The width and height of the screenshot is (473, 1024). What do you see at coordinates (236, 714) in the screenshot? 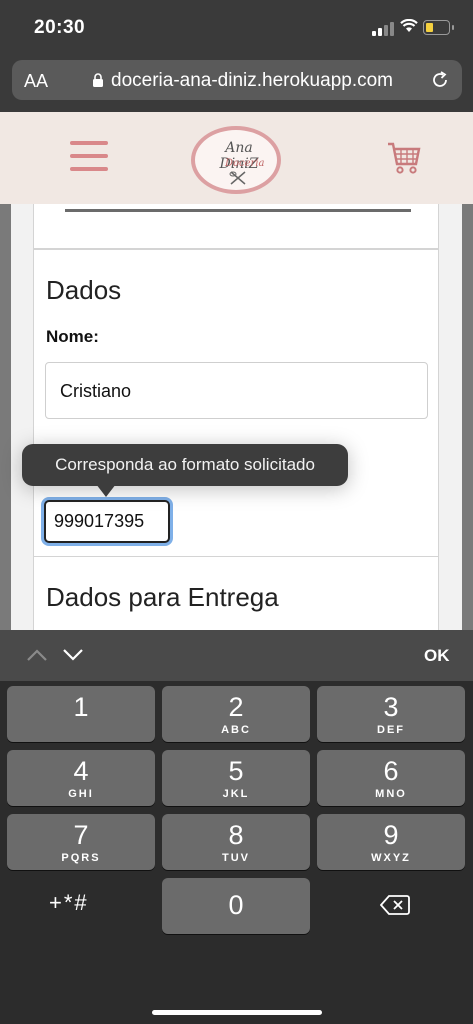
I see `key-2: 2 ABC` at bounding box center [236, 714].